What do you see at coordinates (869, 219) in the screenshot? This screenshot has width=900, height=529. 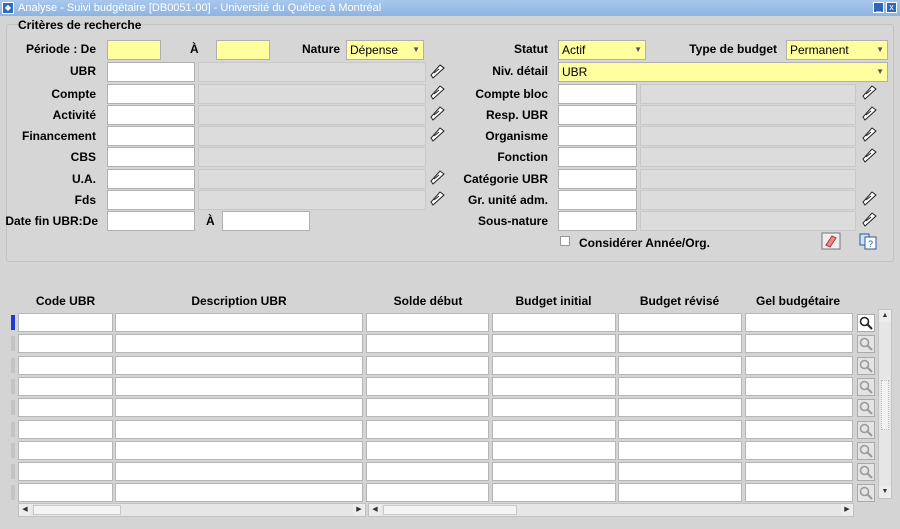 I see `sous-nature-lov-pencil-icon` at bounding box center [869, 219].